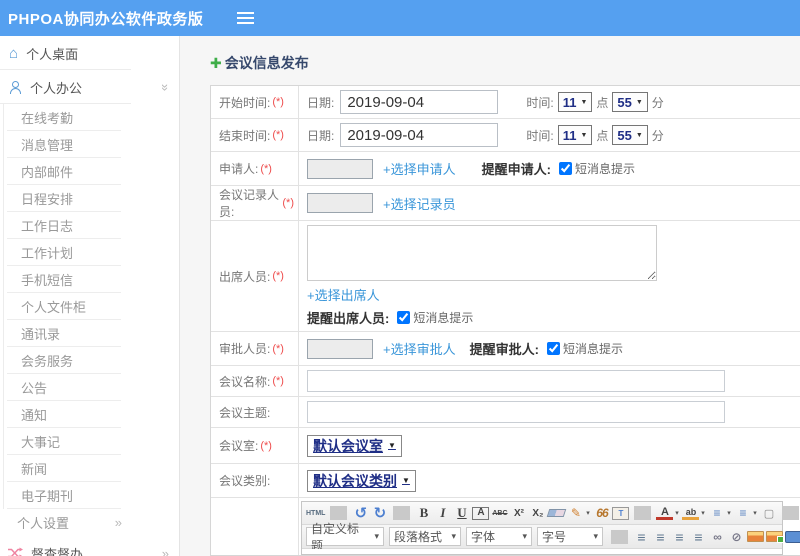 The width and height of the screenshot is (800, 556). I want to click on end-minute-select: 55, so click(630, 135).